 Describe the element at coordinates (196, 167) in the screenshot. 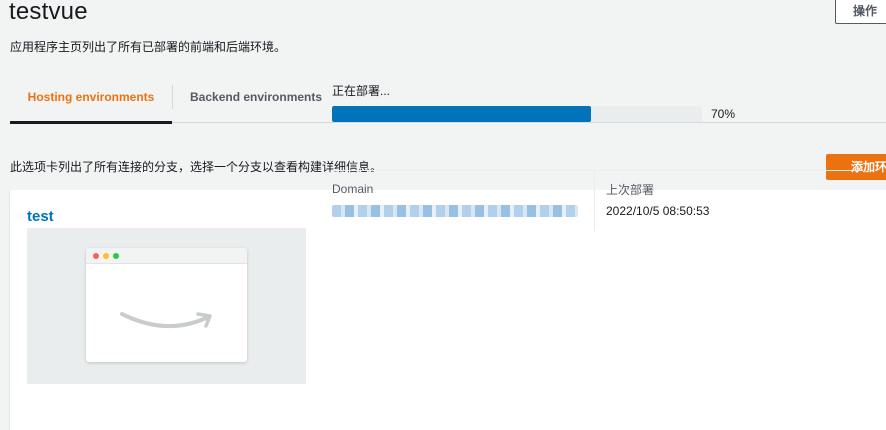

I see `hosting-description: 此选项卡列出了所有连接的分支，选择一个分支以查看构建详细信息。` at that location.